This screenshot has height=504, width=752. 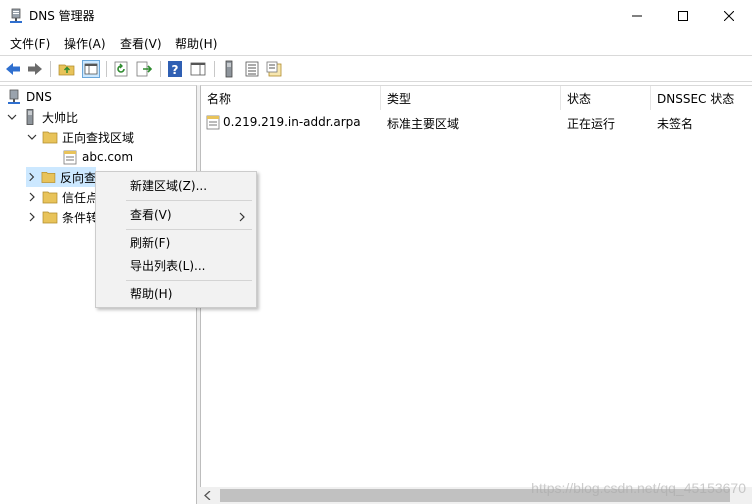 I want to click on toolbar: ?, so click(x=376, y=68).